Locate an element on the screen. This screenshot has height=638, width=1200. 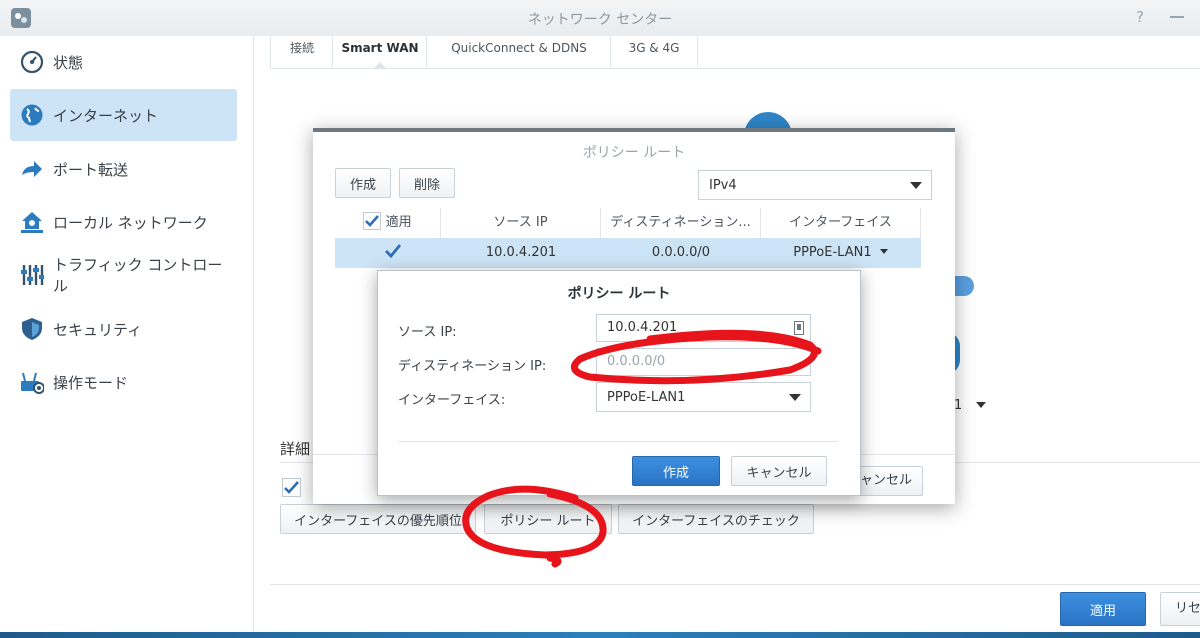
sidebar-item-status: 状態 is located at coordinates (123, 62).